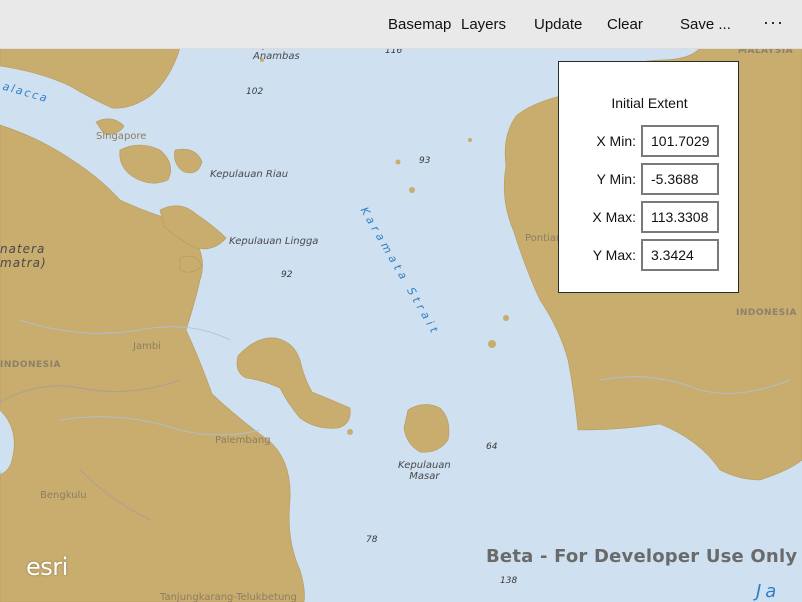 The image size is (802, 602). I want to click on label-kepulauan-masar: Kepulauan Masar, so click(424, 471).